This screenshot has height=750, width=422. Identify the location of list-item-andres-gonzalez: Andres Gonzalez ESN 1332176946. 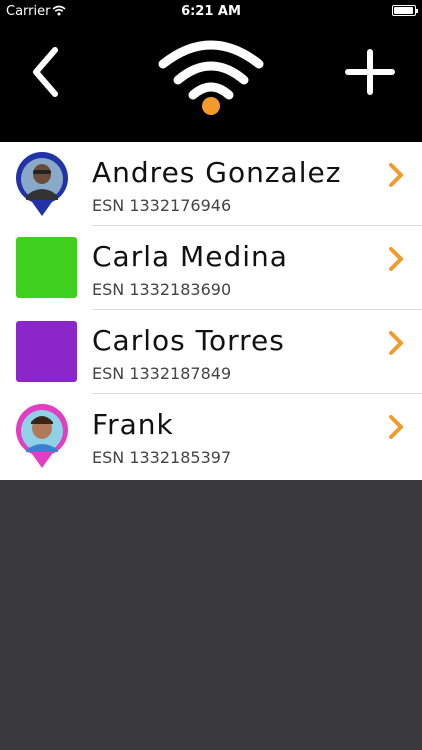
(211, 184).